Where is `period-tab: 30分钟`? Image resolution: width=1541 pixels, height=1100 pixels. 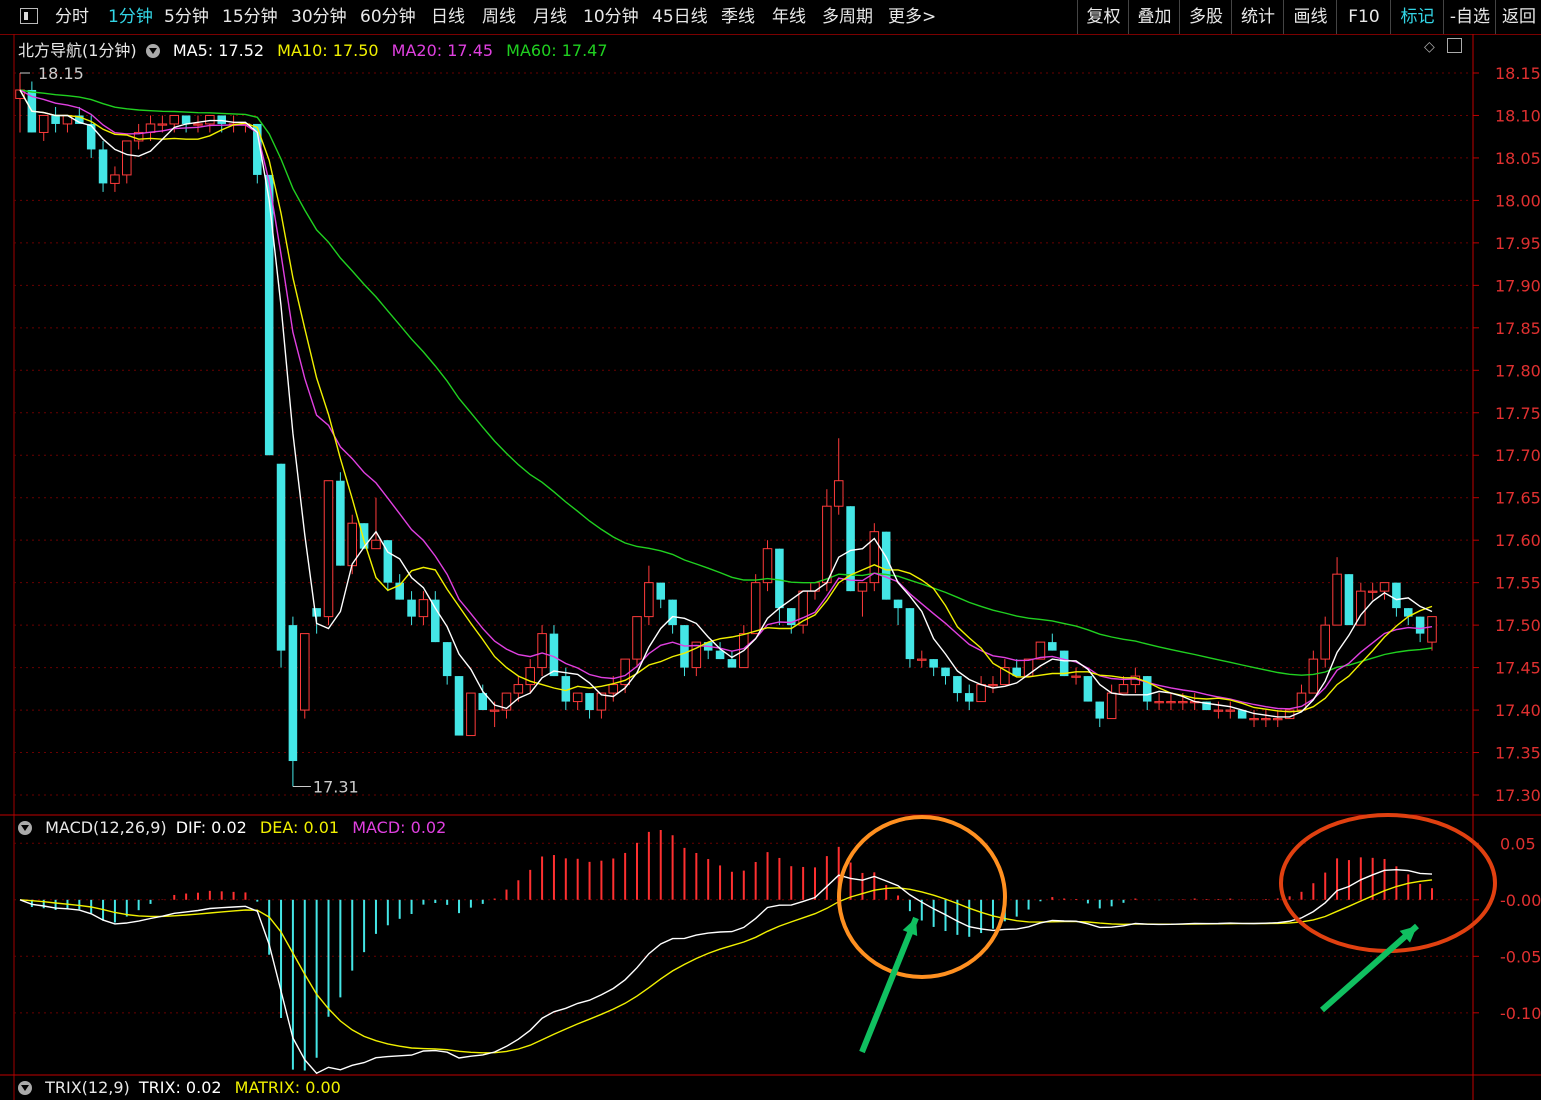 period-tab: 30分钟 is located at coordinates (319, 17).